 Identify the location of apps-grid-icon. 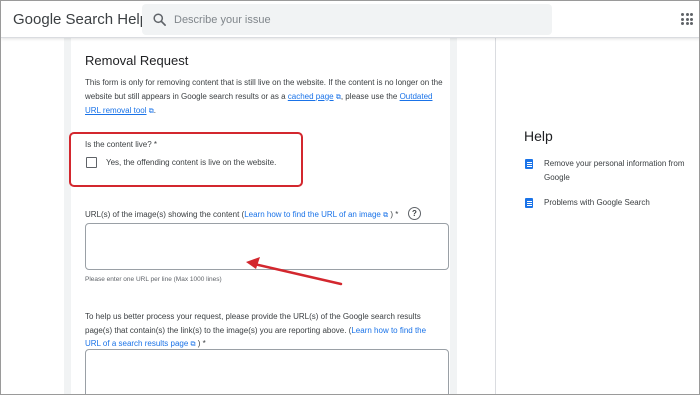
(687, 19).